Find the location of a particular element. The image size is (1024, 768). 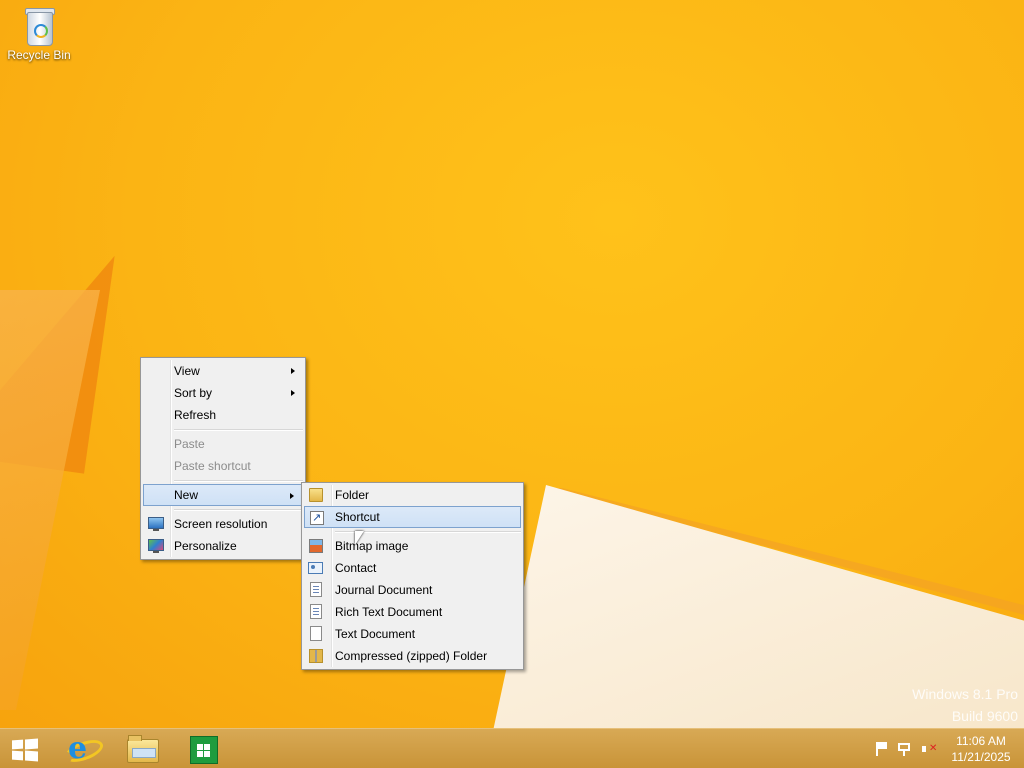

menu-item-label: Folder is located at coordinates (352, 495).